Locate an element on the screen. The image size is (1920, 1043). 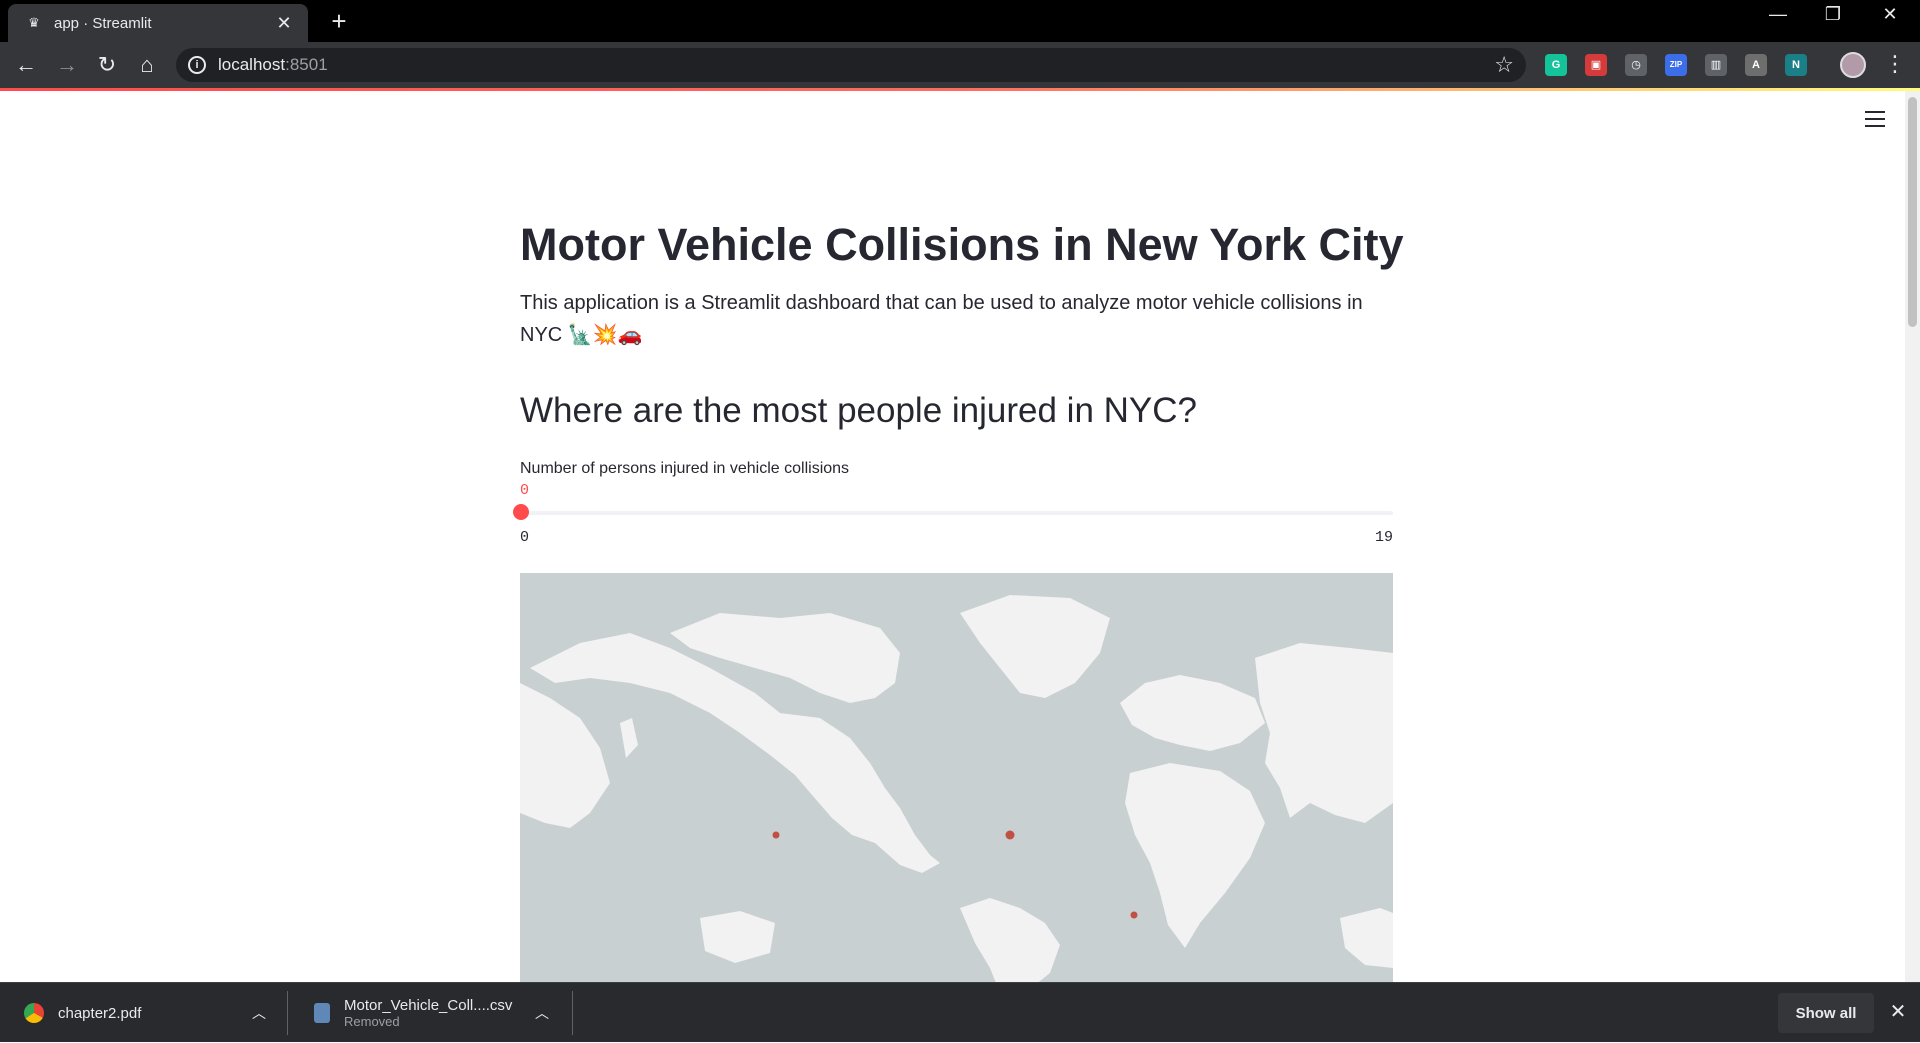
translate-extension-icon: A is located at coordinates (1756, 65).